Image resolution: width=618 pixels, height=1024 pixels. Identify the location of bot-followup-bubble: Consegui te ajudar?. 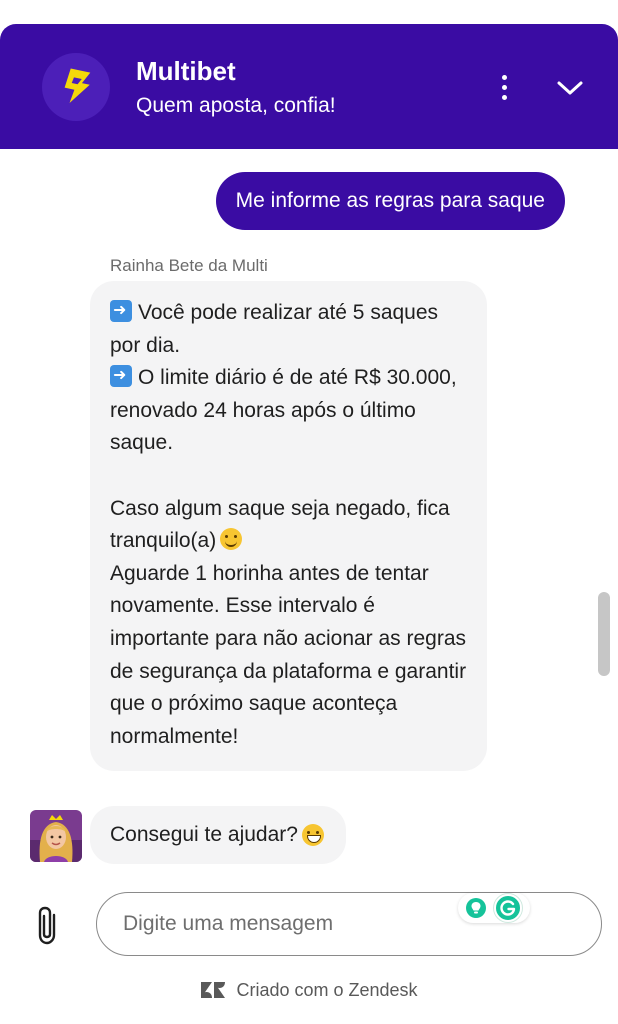
(218, 835).